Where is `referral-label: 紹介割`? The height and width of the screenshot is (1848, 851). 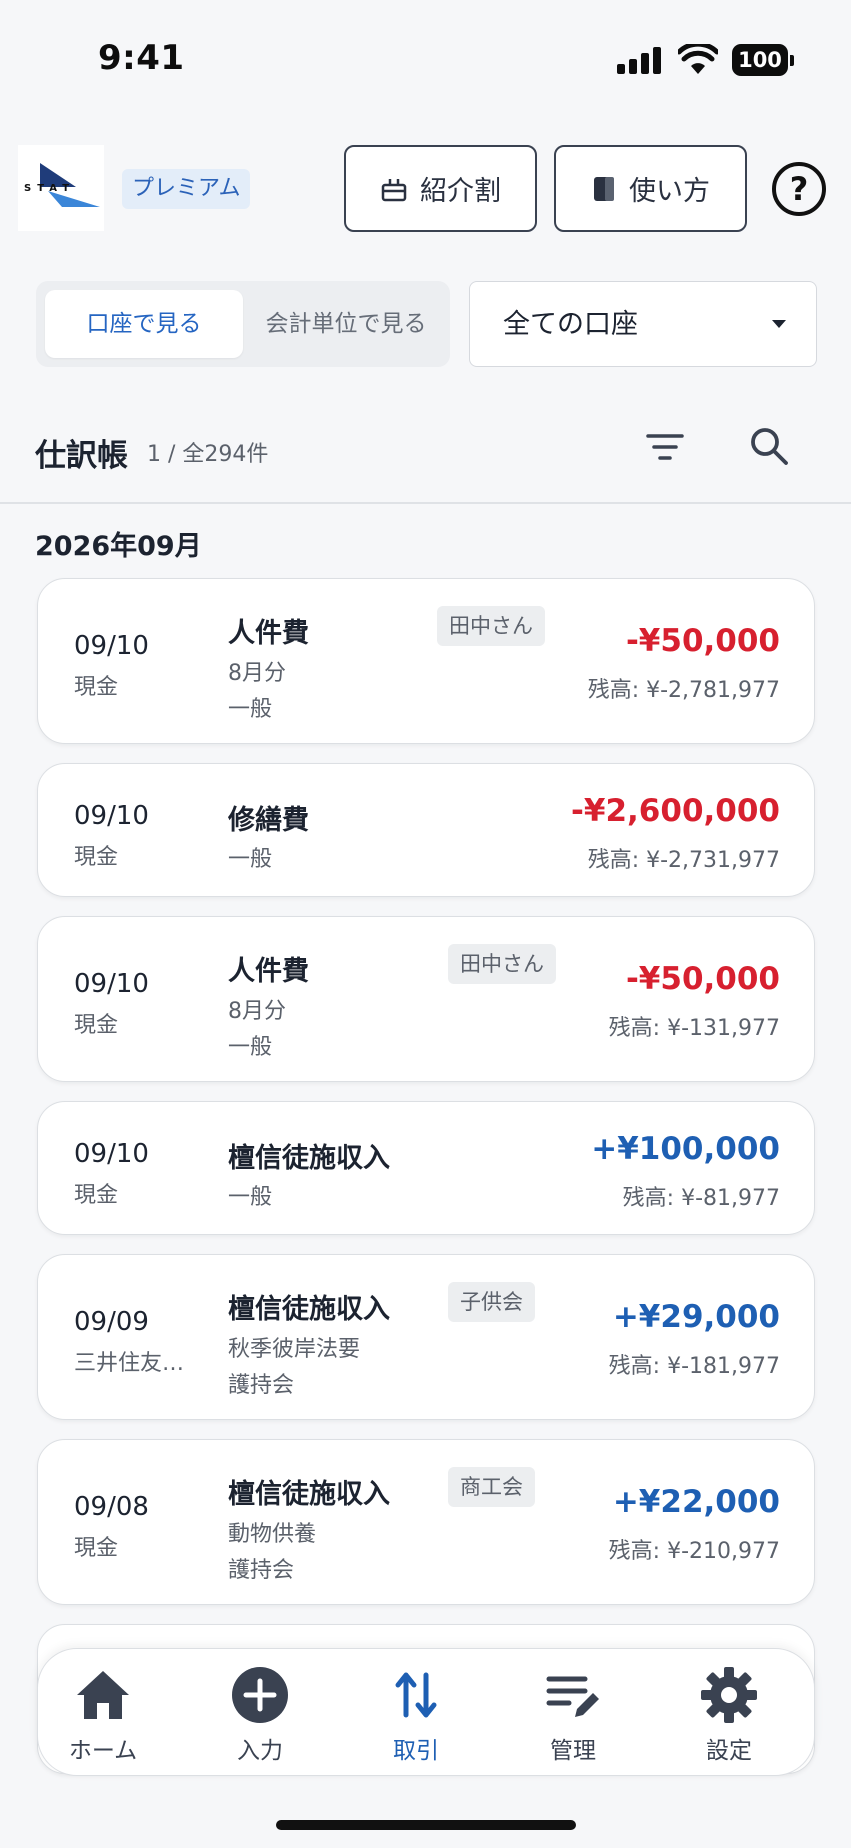 referral-label: 紹介割 is located at coordinates (460, 191).